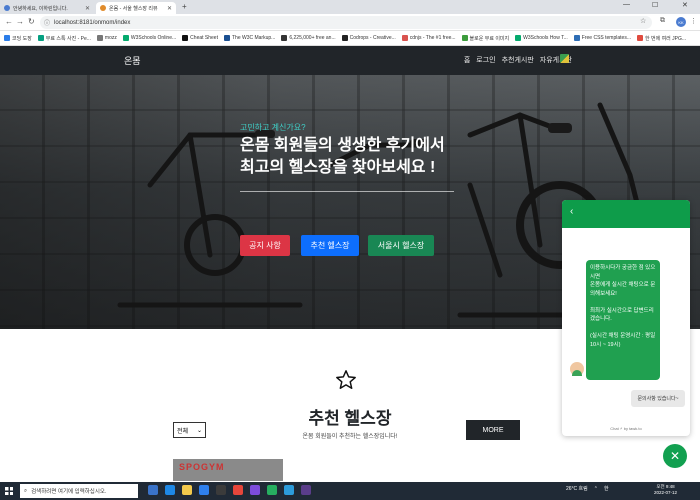  I want to click on tab-title: 온몸 - 서울 헬스장 리뷰, so click(133, 8).